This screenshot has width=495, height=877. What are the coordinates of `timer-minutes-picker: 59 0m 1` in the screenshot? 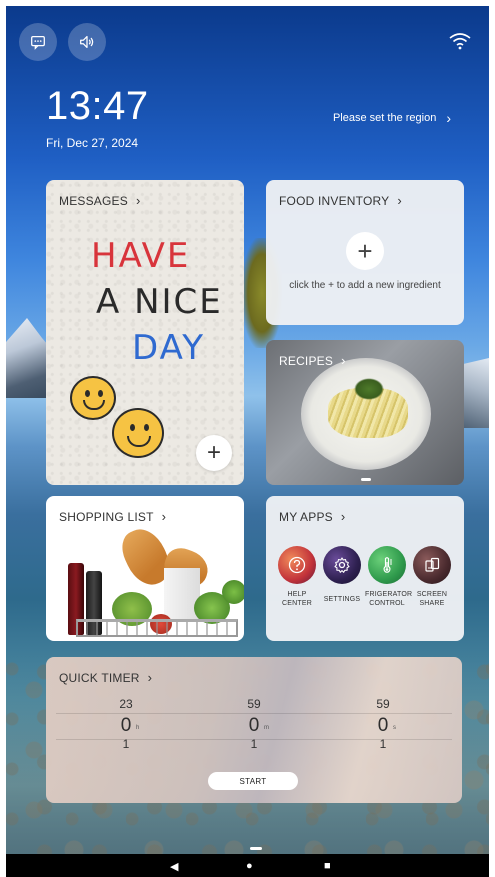 It's located at (254, 725).